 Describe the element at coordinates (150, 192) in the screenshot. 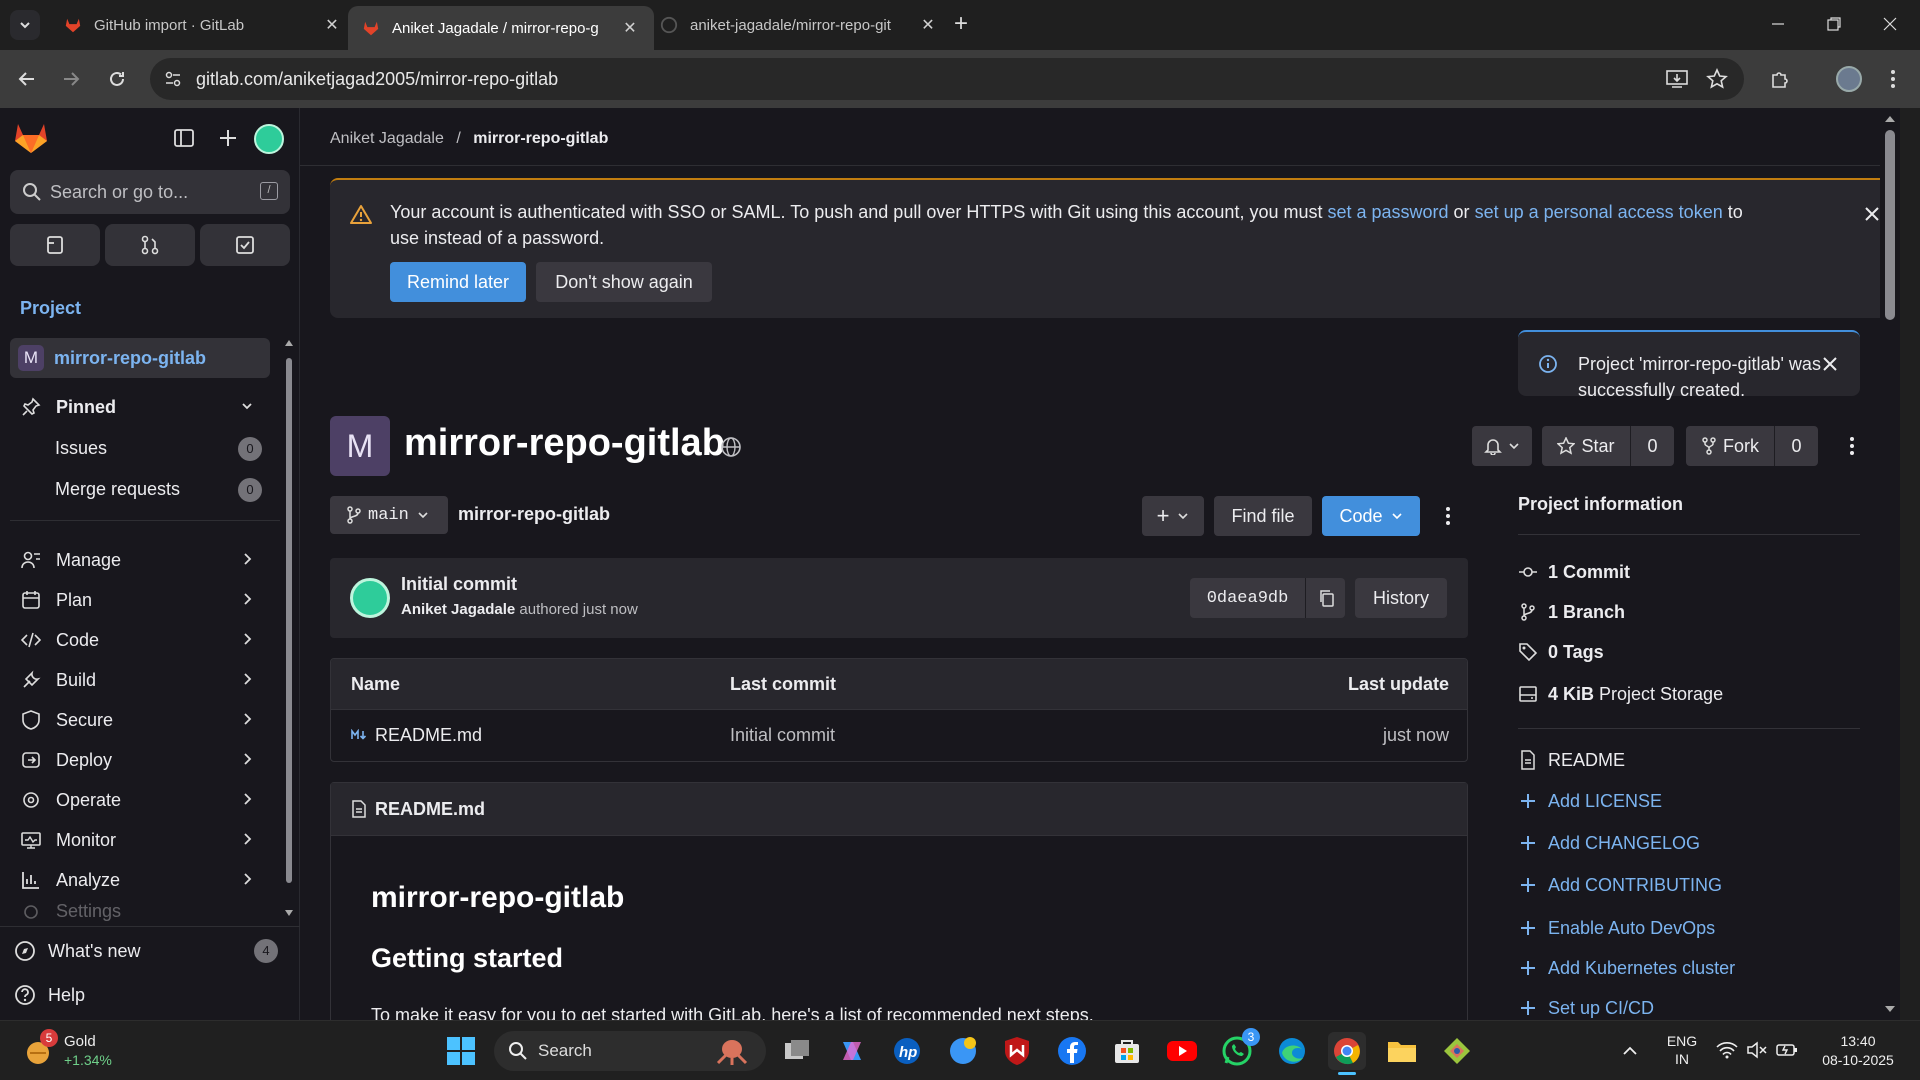

I see `search-input: Search or go to... /` at that location.